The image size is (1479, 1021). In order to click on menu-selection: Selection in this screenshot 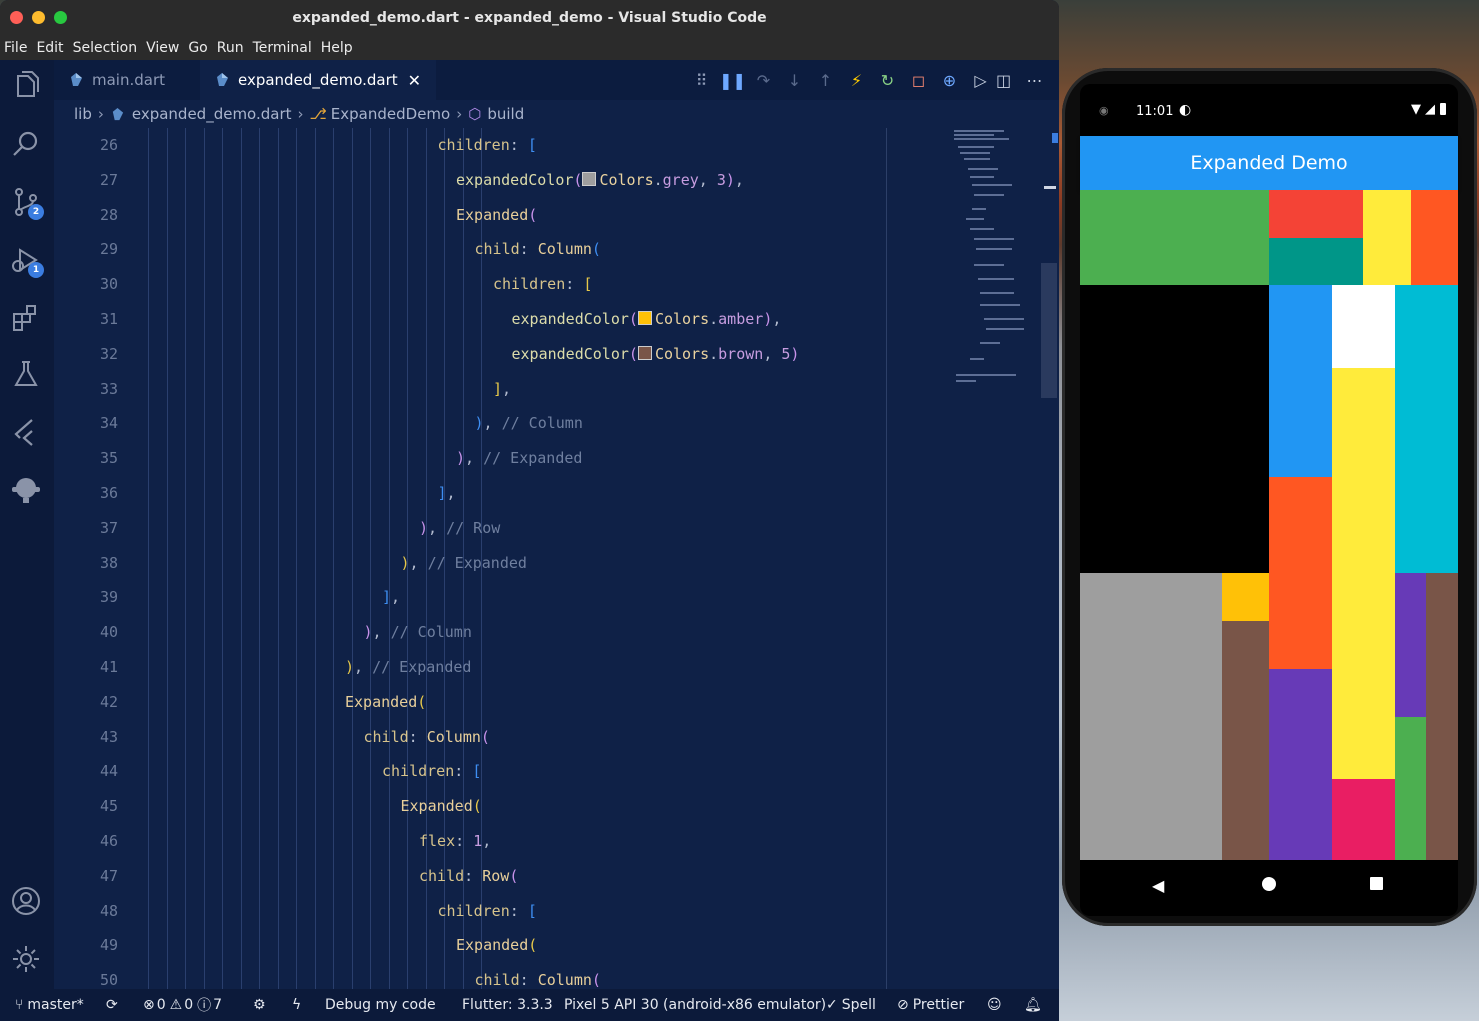, I will do `click(106, 48)`.